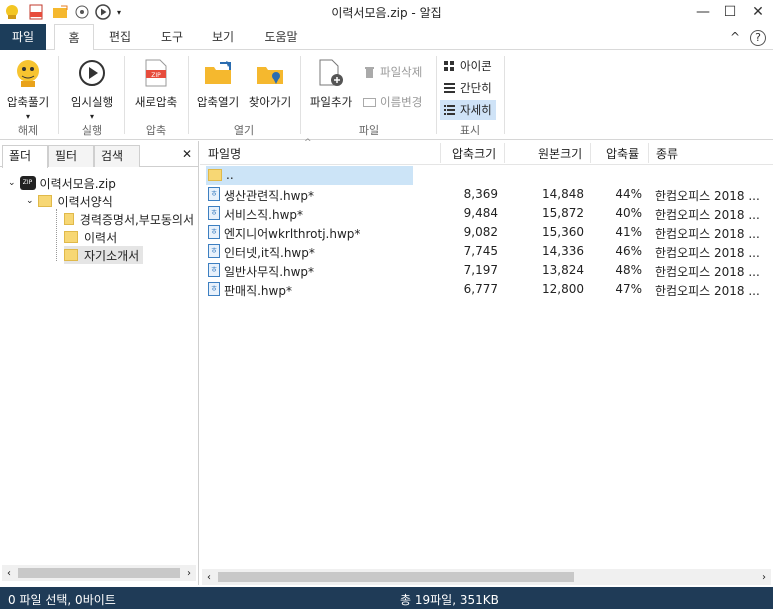 The image size is (773, 609). I want to click on view-icon-button: 아이콘, so click(467, 66).